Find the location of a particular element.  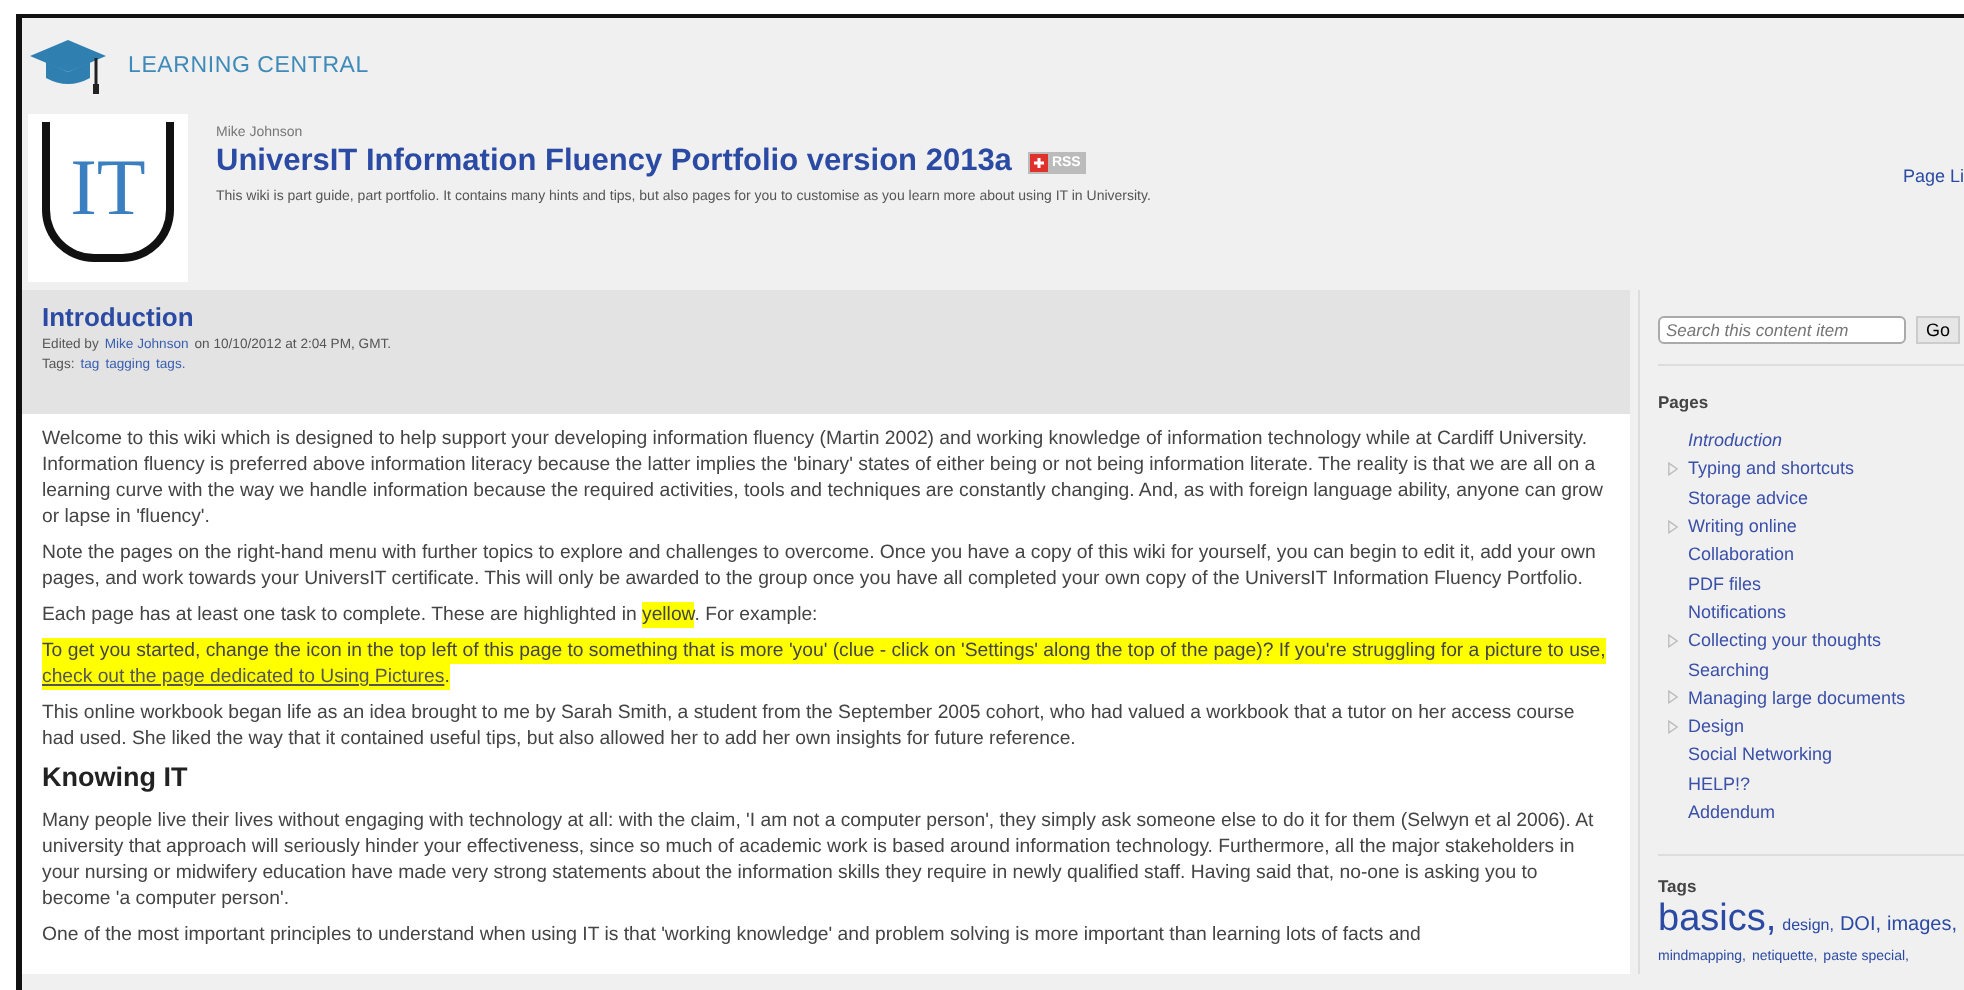

page-link: Social Networking is located at coordinates (1760, 754).